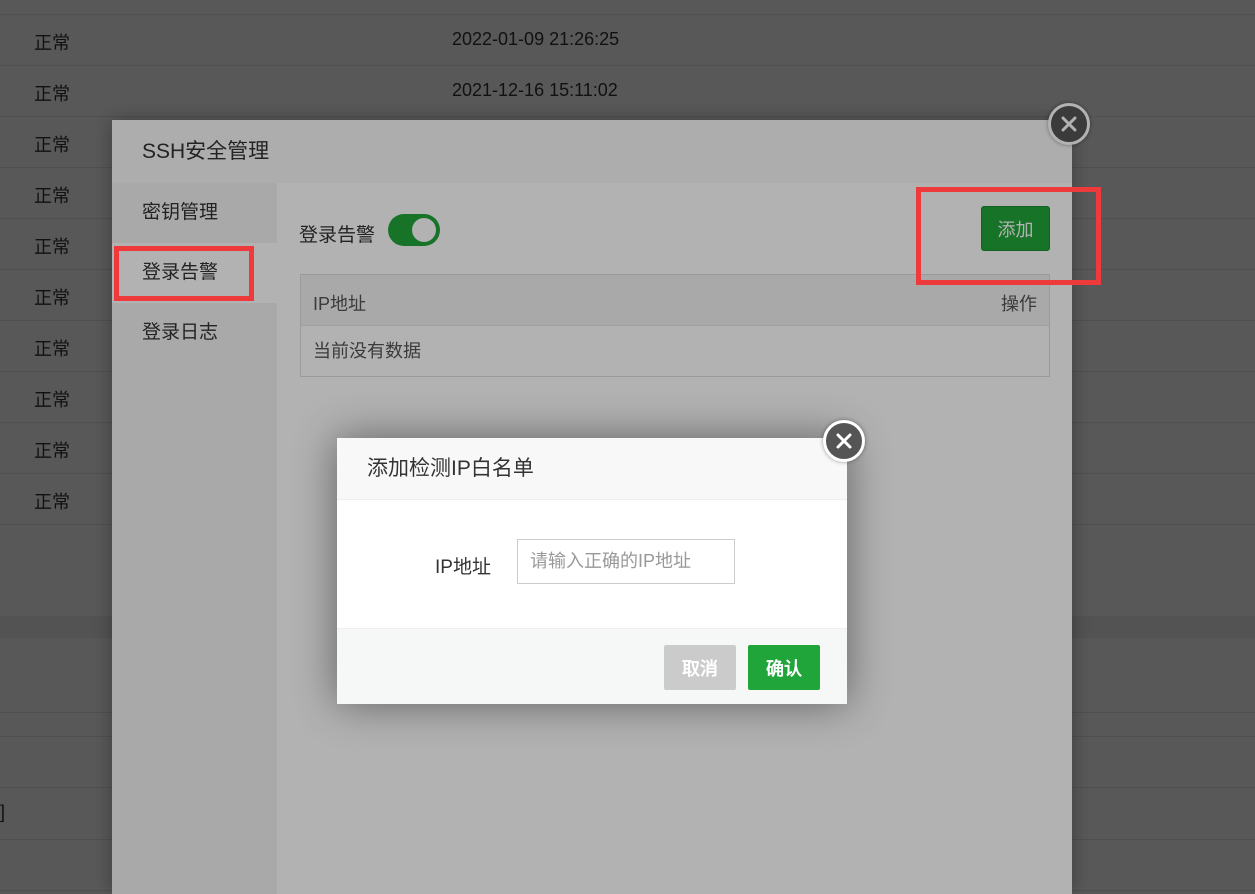 Image resolution: width=1255 pixels, height=894 pixels. I want to click on close-icon, so click(844, 441).